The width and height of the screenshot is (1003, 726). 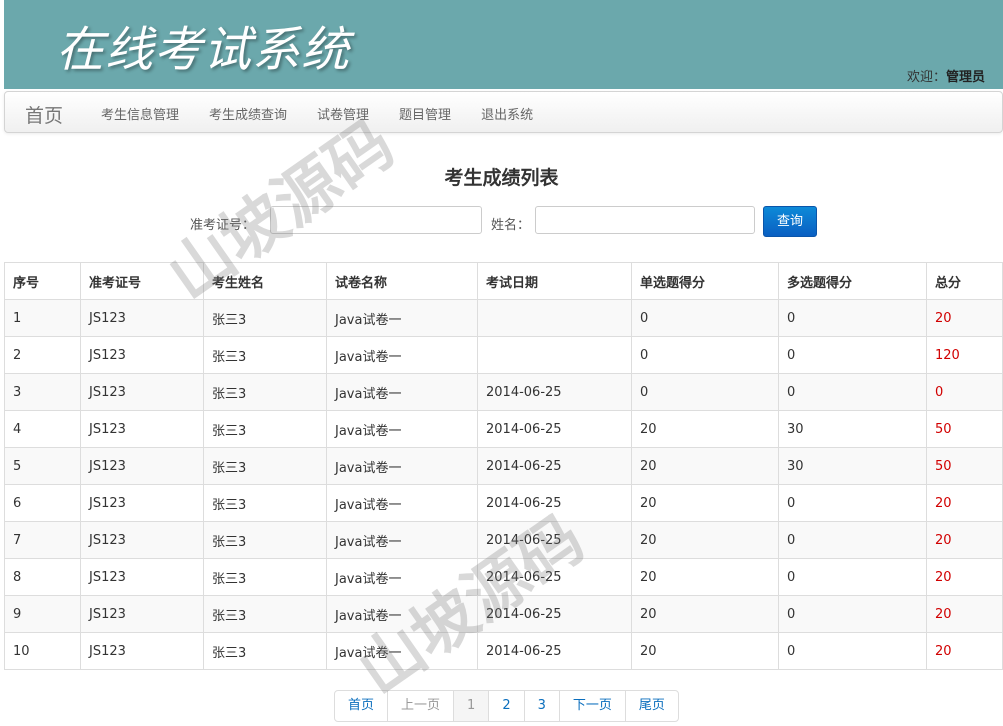 I want to click on cell-index: 10, so click(x=42, y=651).